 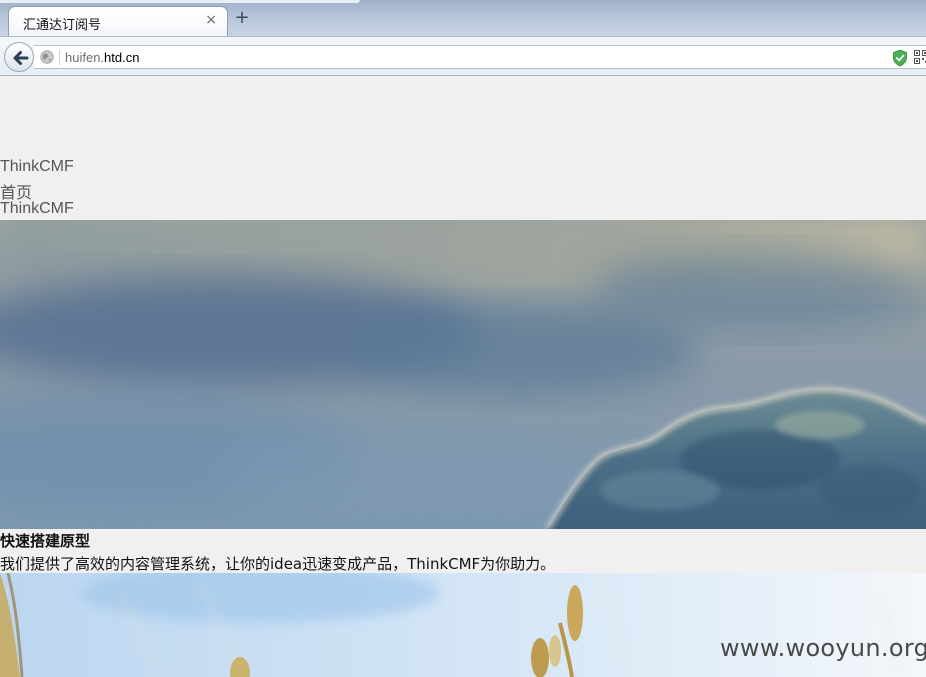 I want to click on address-bar: huifen.htd.cn, so click(x=480, y=57).